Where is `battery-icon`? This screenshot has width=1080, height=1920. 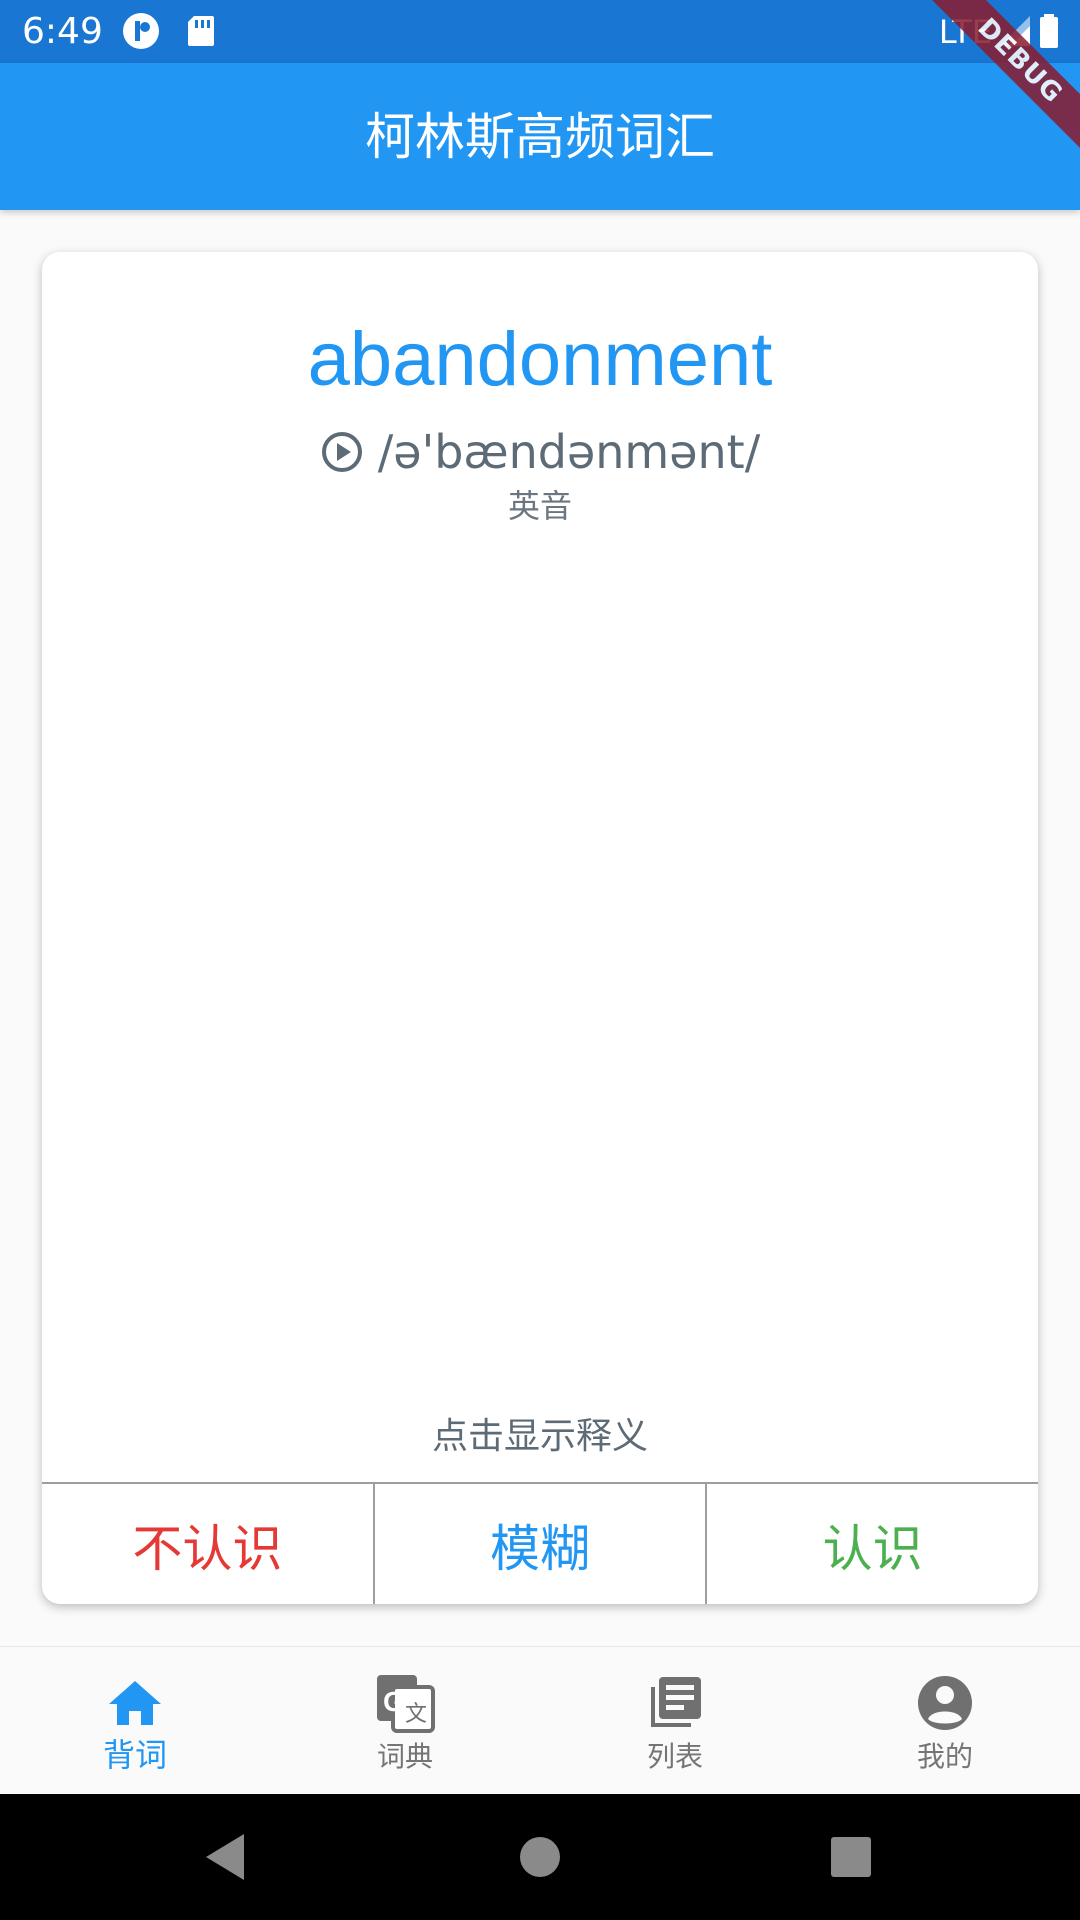
battery-icon is located at coordinates (1049, 31).